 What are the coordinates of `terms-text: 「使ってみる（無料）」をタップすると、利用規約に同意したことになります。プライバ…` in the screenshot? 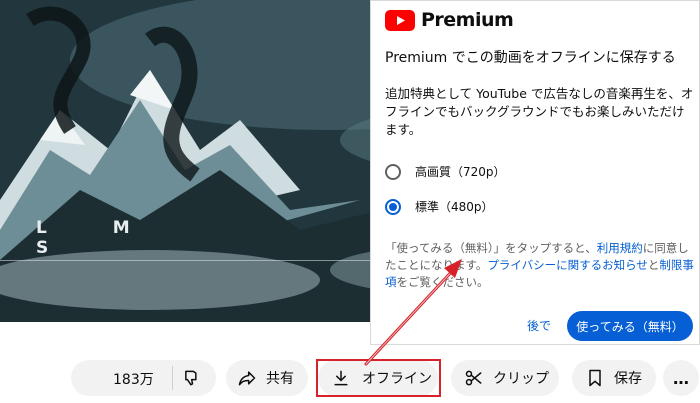 It's located at (540, 265).